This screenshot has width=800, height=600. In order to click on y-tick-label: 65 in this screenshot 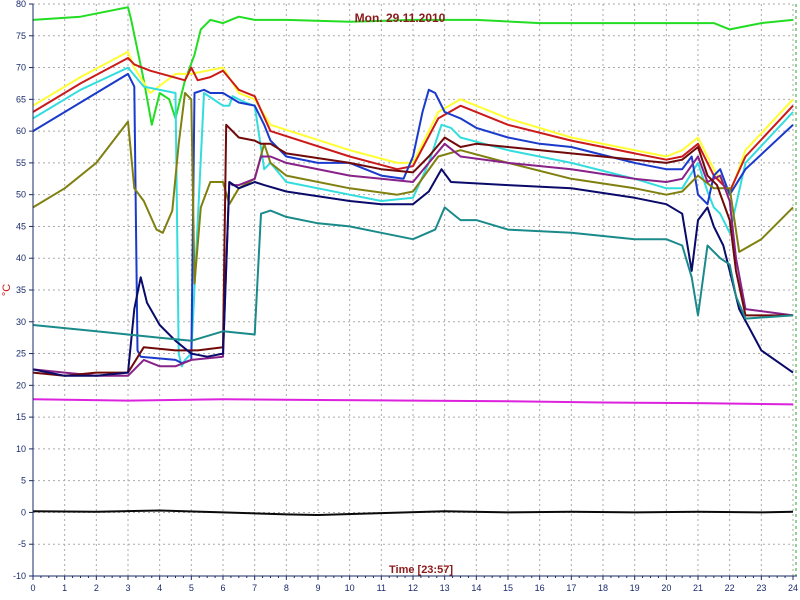, I will do `click(21, 99)`.